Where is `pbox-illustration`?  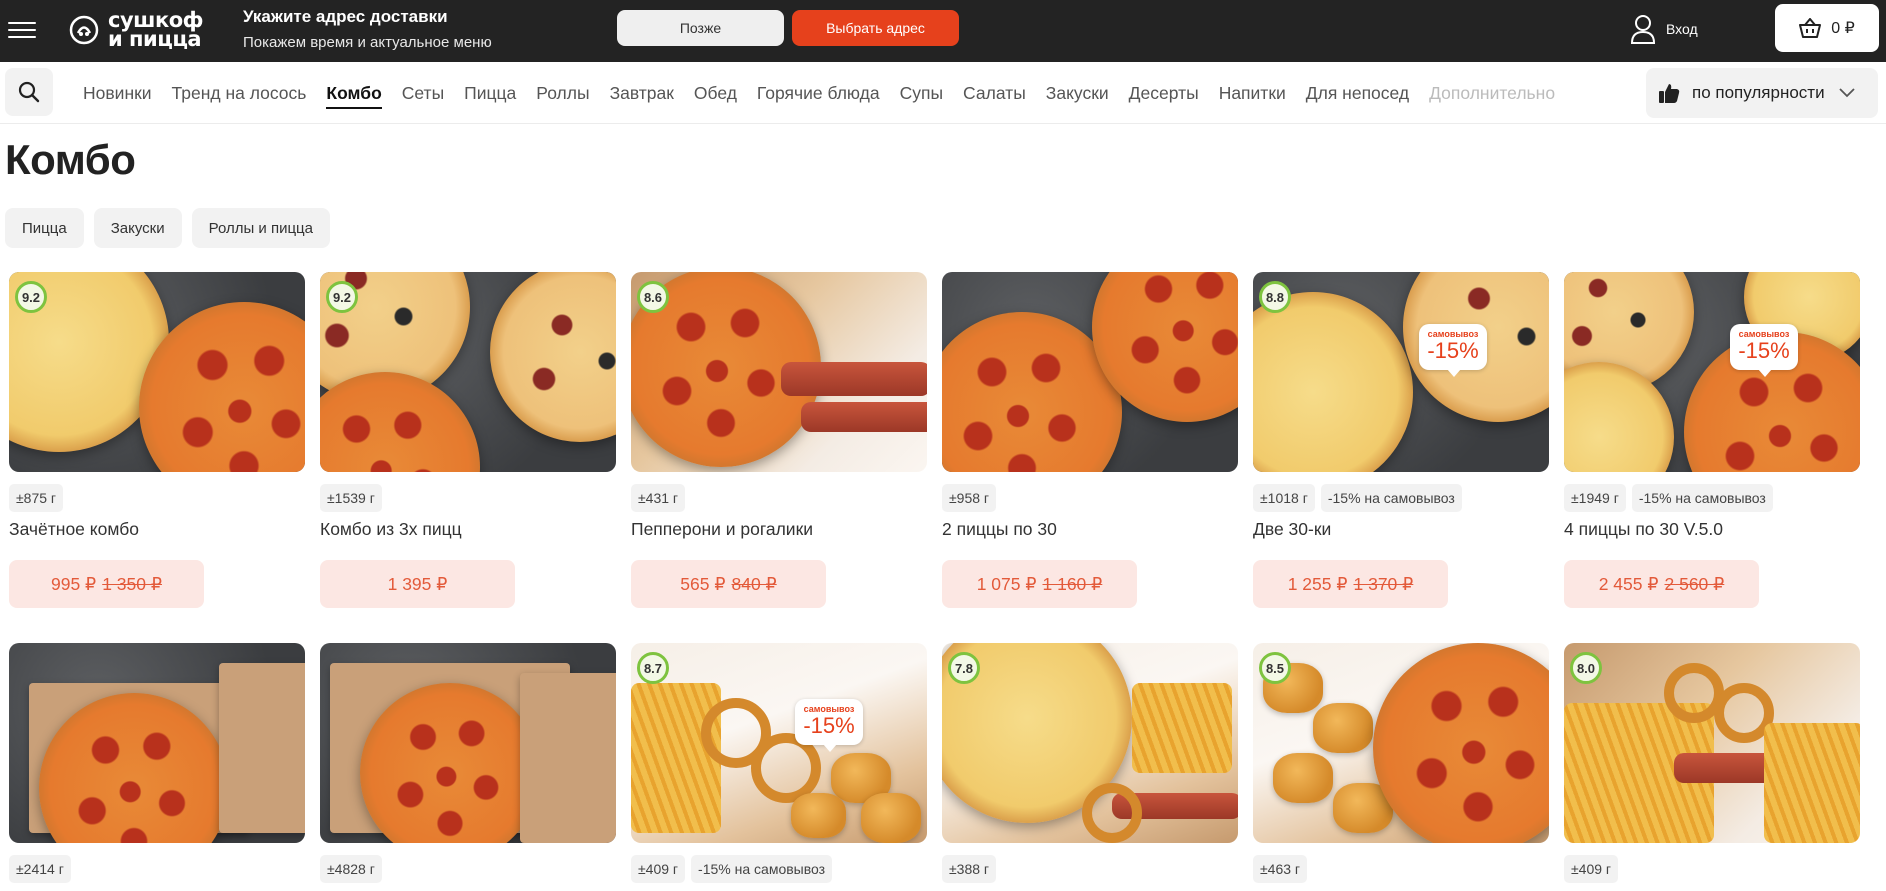
pbox-illustration is located at coordinates (568, 758).